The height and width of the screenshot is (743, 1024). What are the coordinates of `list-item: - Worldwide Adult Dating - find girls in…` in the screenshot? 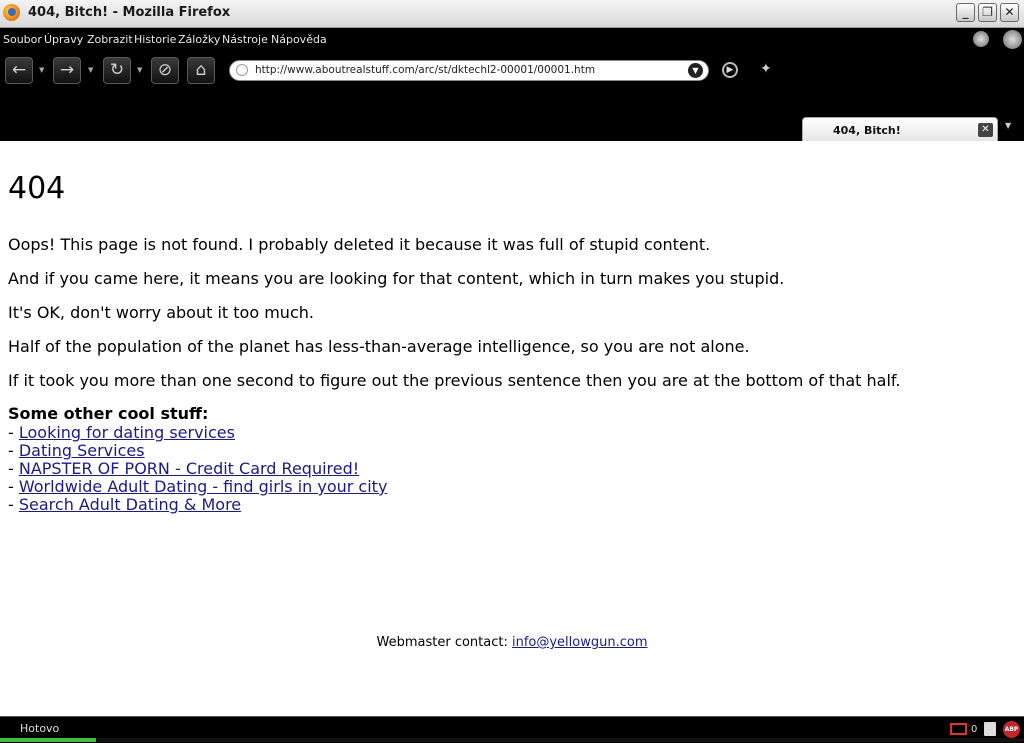 It's located at (197, 486).